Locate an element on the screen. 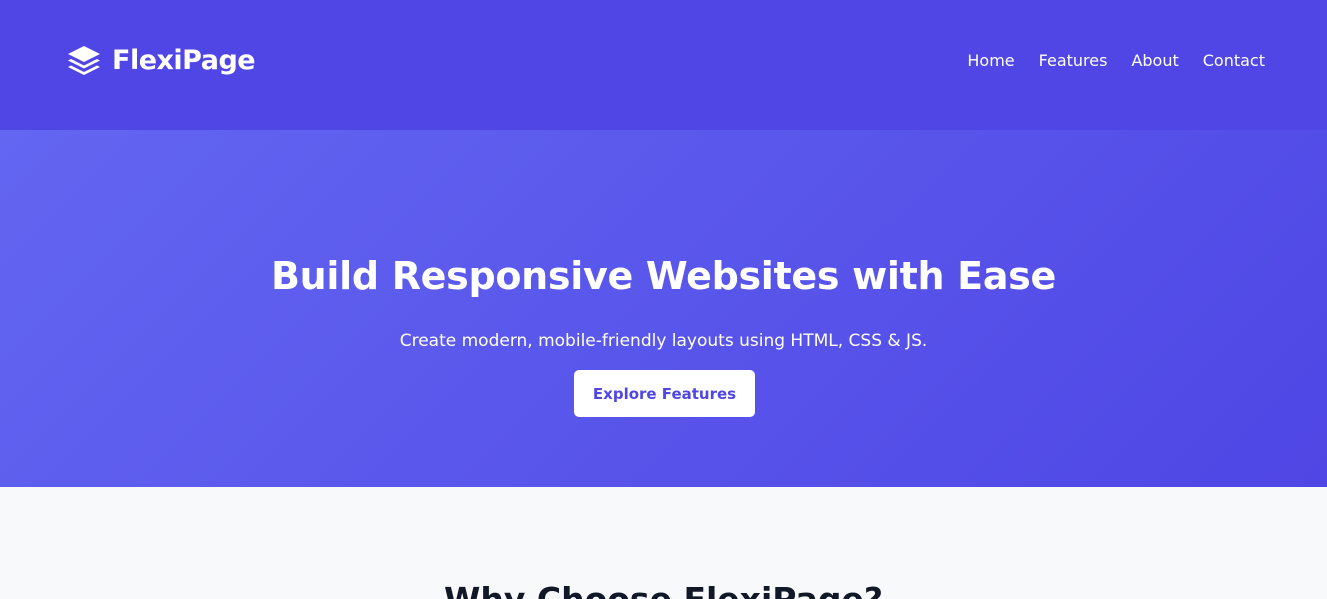 This screenshot has height=599, width=1327. nav-link-contact: Contact is located at coordinates (1234, 61).